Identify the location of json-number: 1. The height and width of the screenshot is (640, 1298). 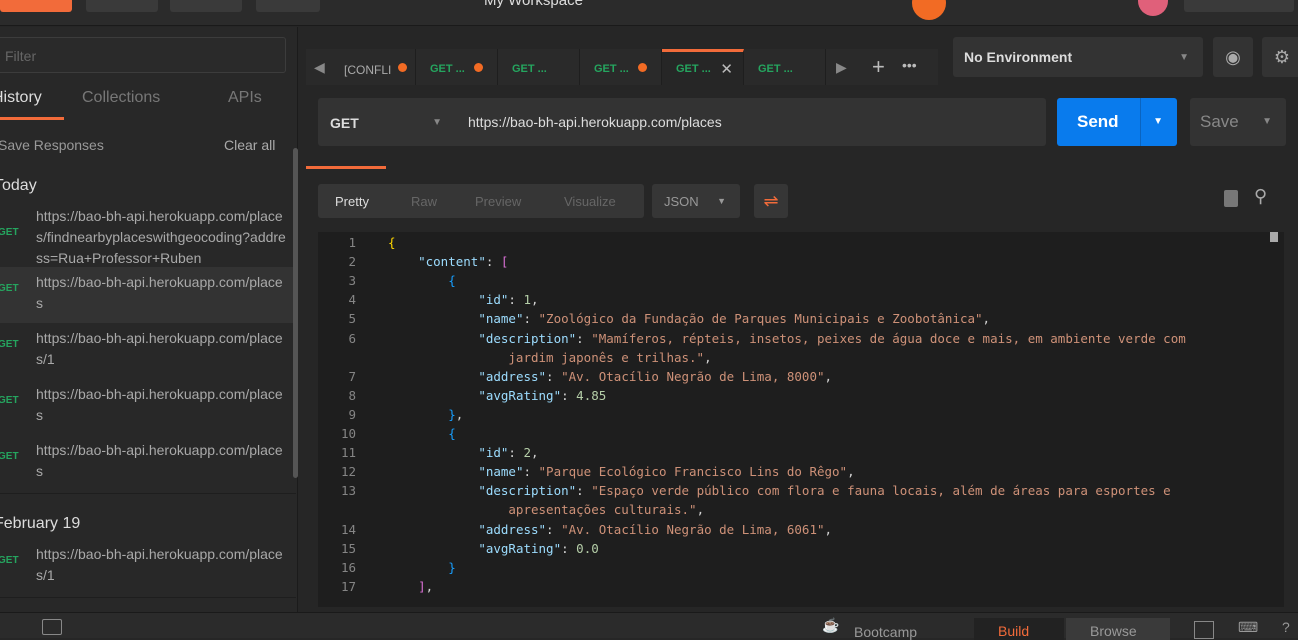
(527, 300).